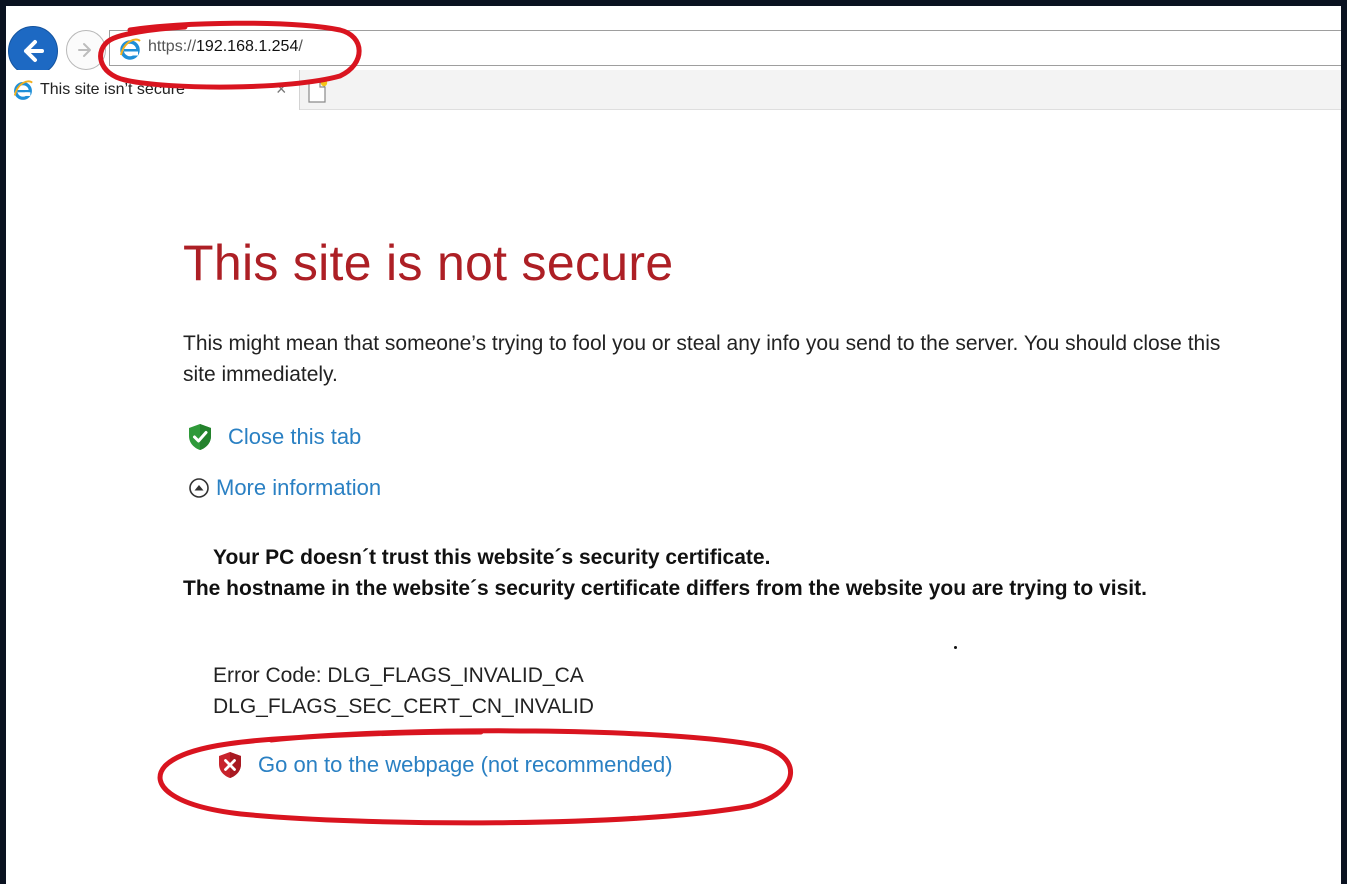  I want to click on red-annotation-ellipse-url, so click(230, 55).